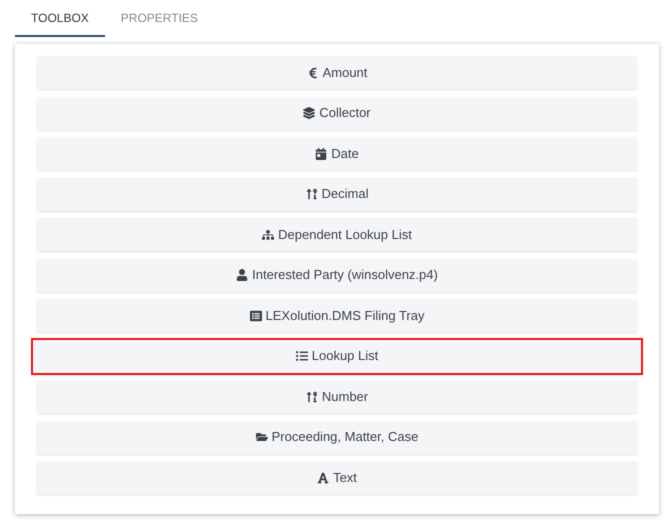 Image resolution: width=670 pixels, height=526 pixels. Describe the element at coordinates (60, 18) in the screenshot. I see `tab: TOOLBOX` at that location.